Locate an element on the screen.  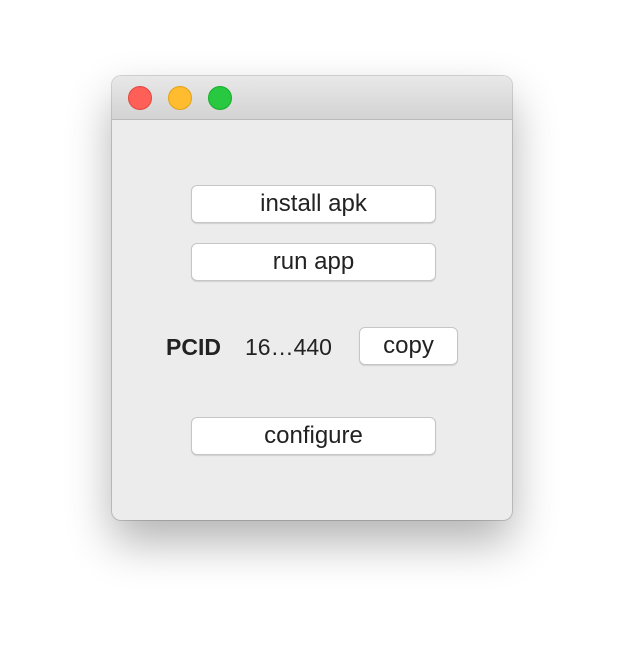
close-icon is located at coordinates (140, 98).